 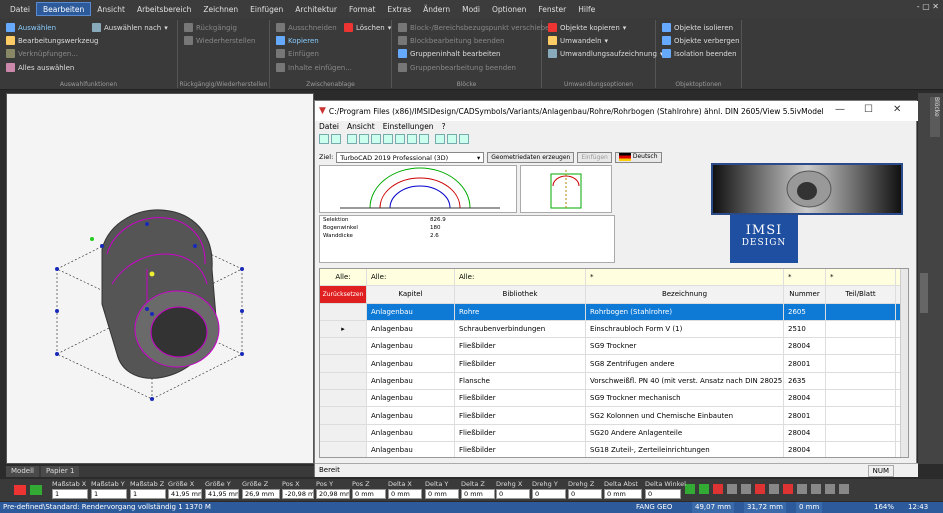 What do you see at coordinates (362, 9) in the screenshot?
I see `menu-7: Format` at bounding box center [362, 9].